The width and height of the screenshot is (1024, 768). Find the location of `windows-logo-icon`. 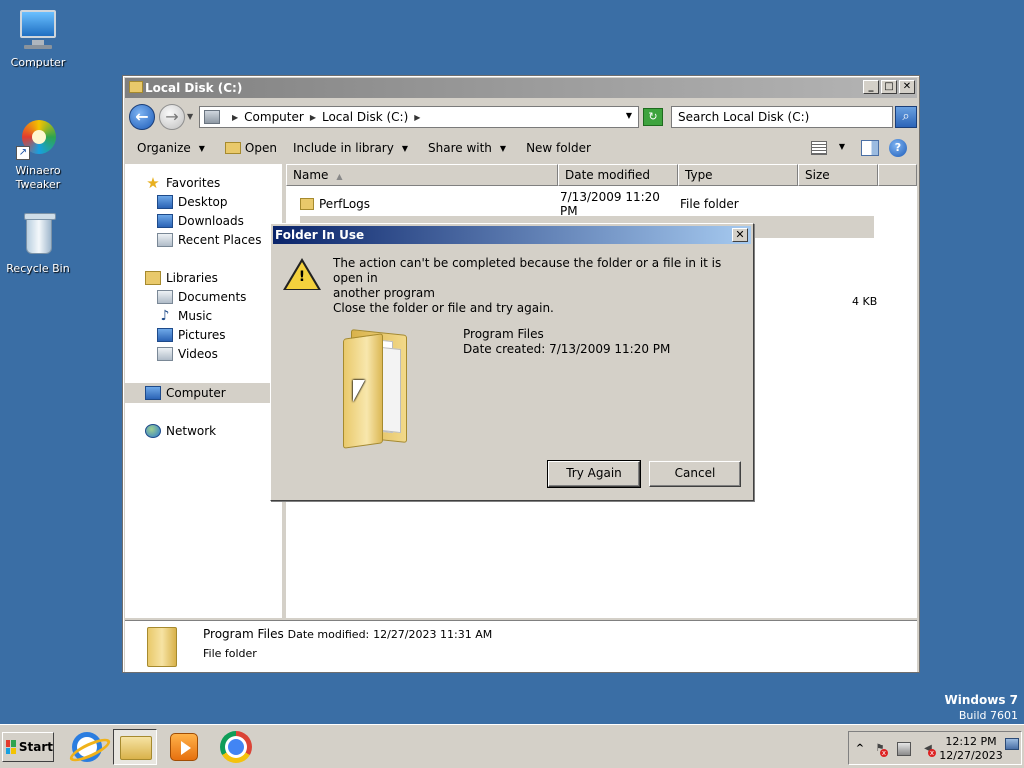

windows-logo-icon is located at coordinates (11, 747).